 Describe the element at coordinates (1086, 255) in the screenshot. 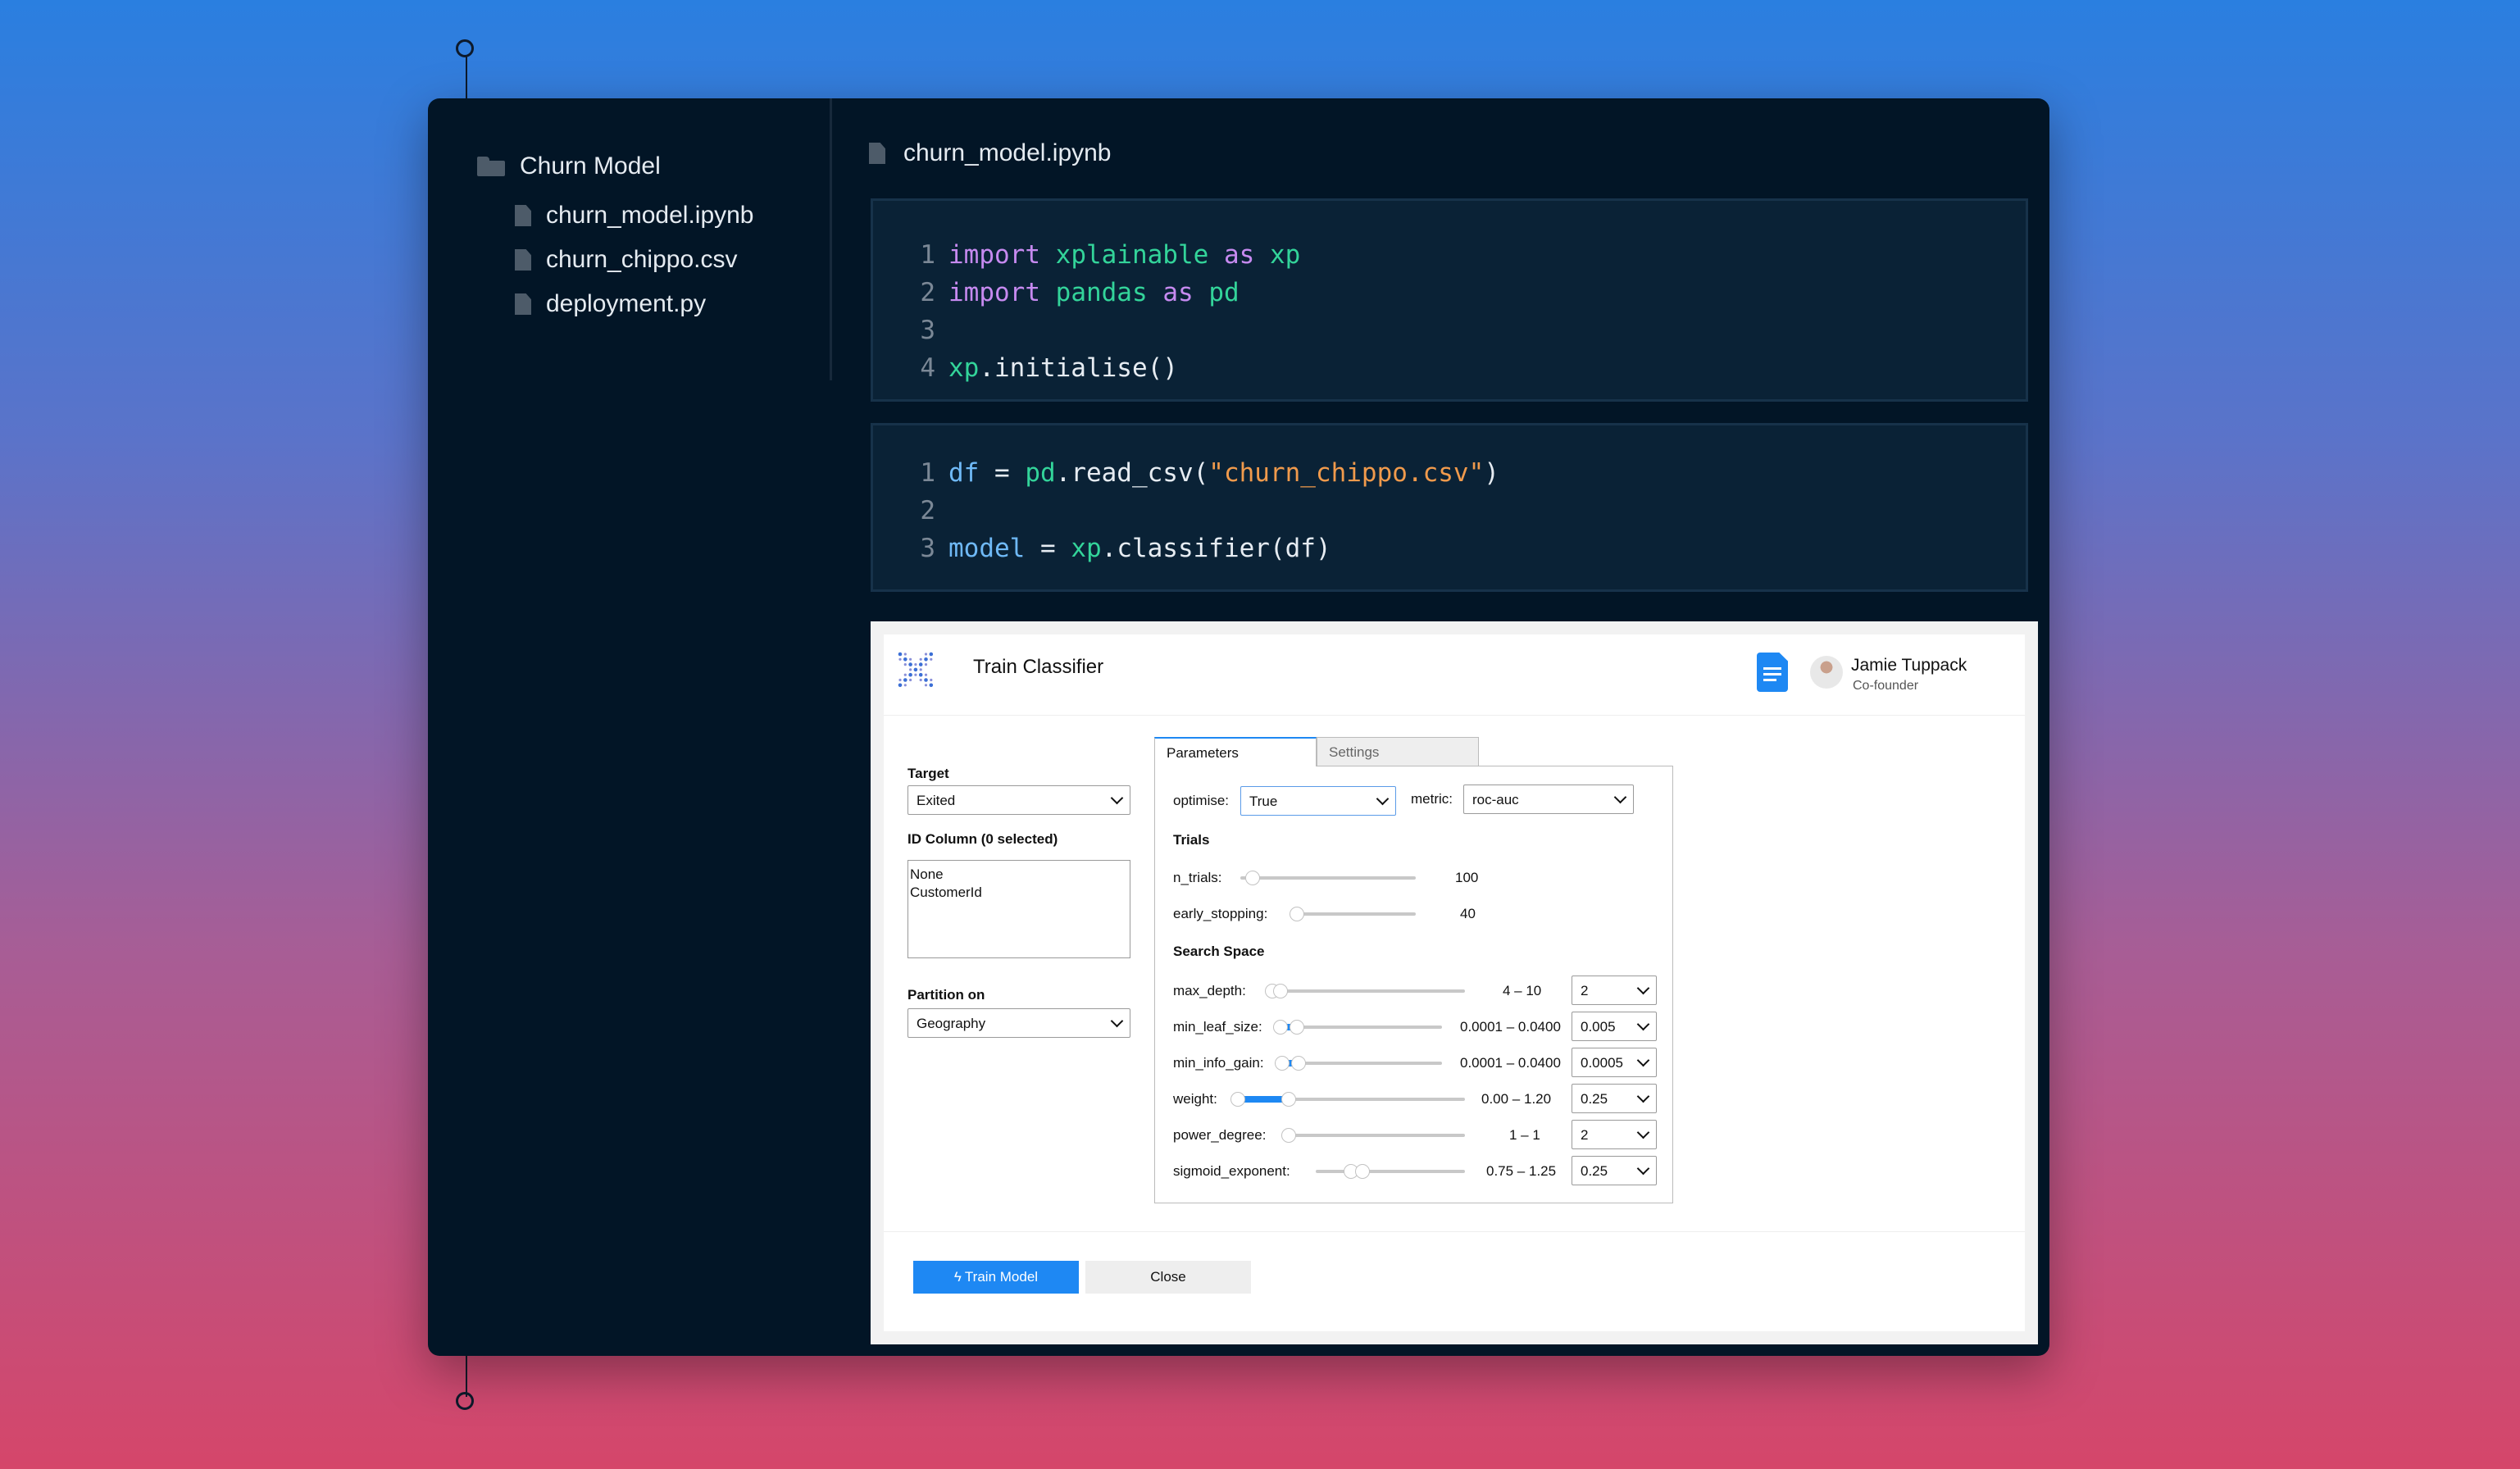

I see `code-line: 1 import xplainable as xp` at that location.